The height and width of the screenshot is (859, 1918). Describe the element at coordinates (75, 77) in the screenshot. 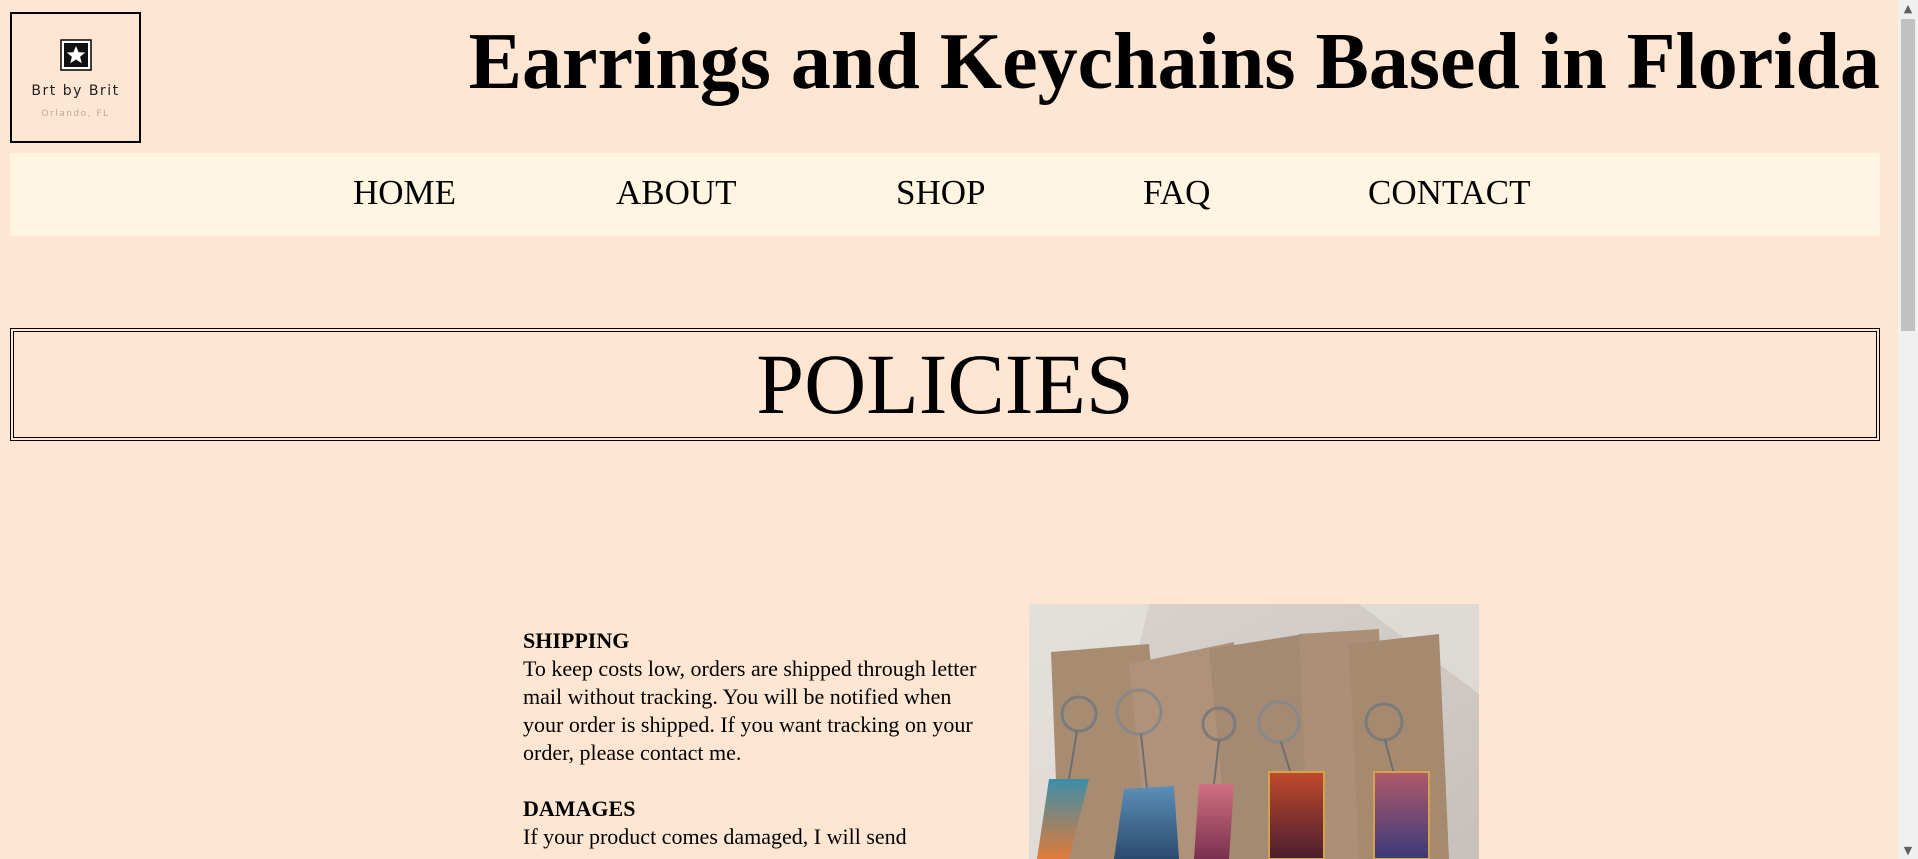

I see `brand-logo: Brt by Brit Orlando, FL` at that location.